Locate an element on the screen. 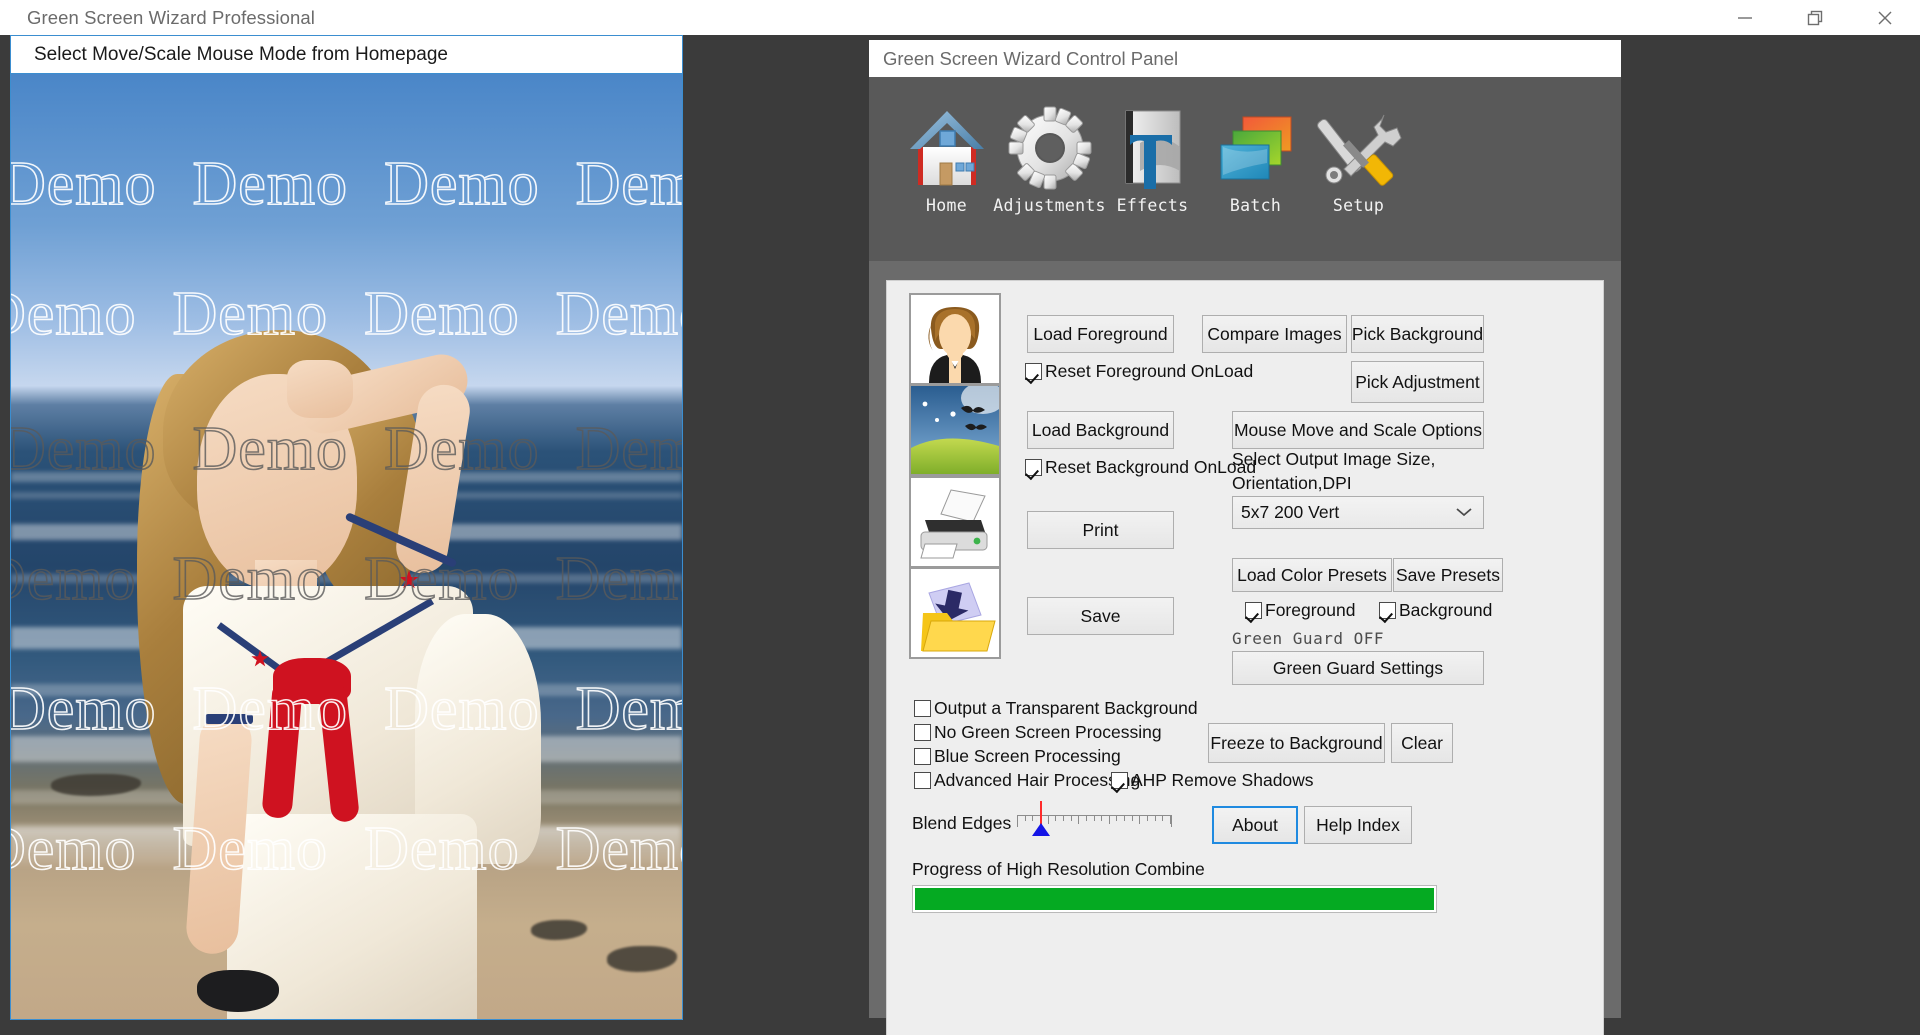  green-guard-status: Green Guard OFF is located at coordinates (1308, 638).